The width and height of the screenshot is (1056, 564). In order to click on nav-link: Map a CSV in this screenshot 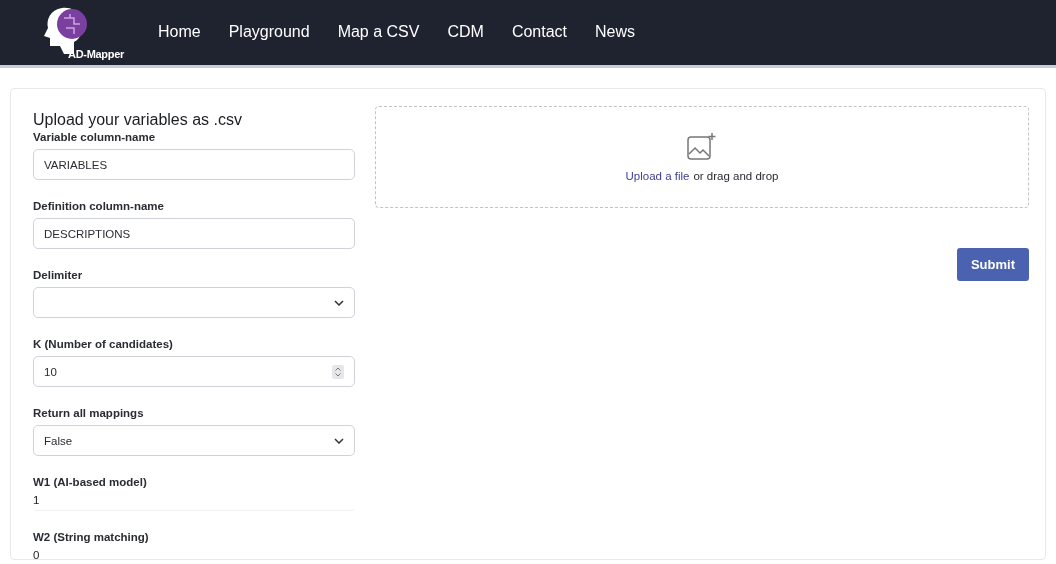, I will do `click(378, 31)`.